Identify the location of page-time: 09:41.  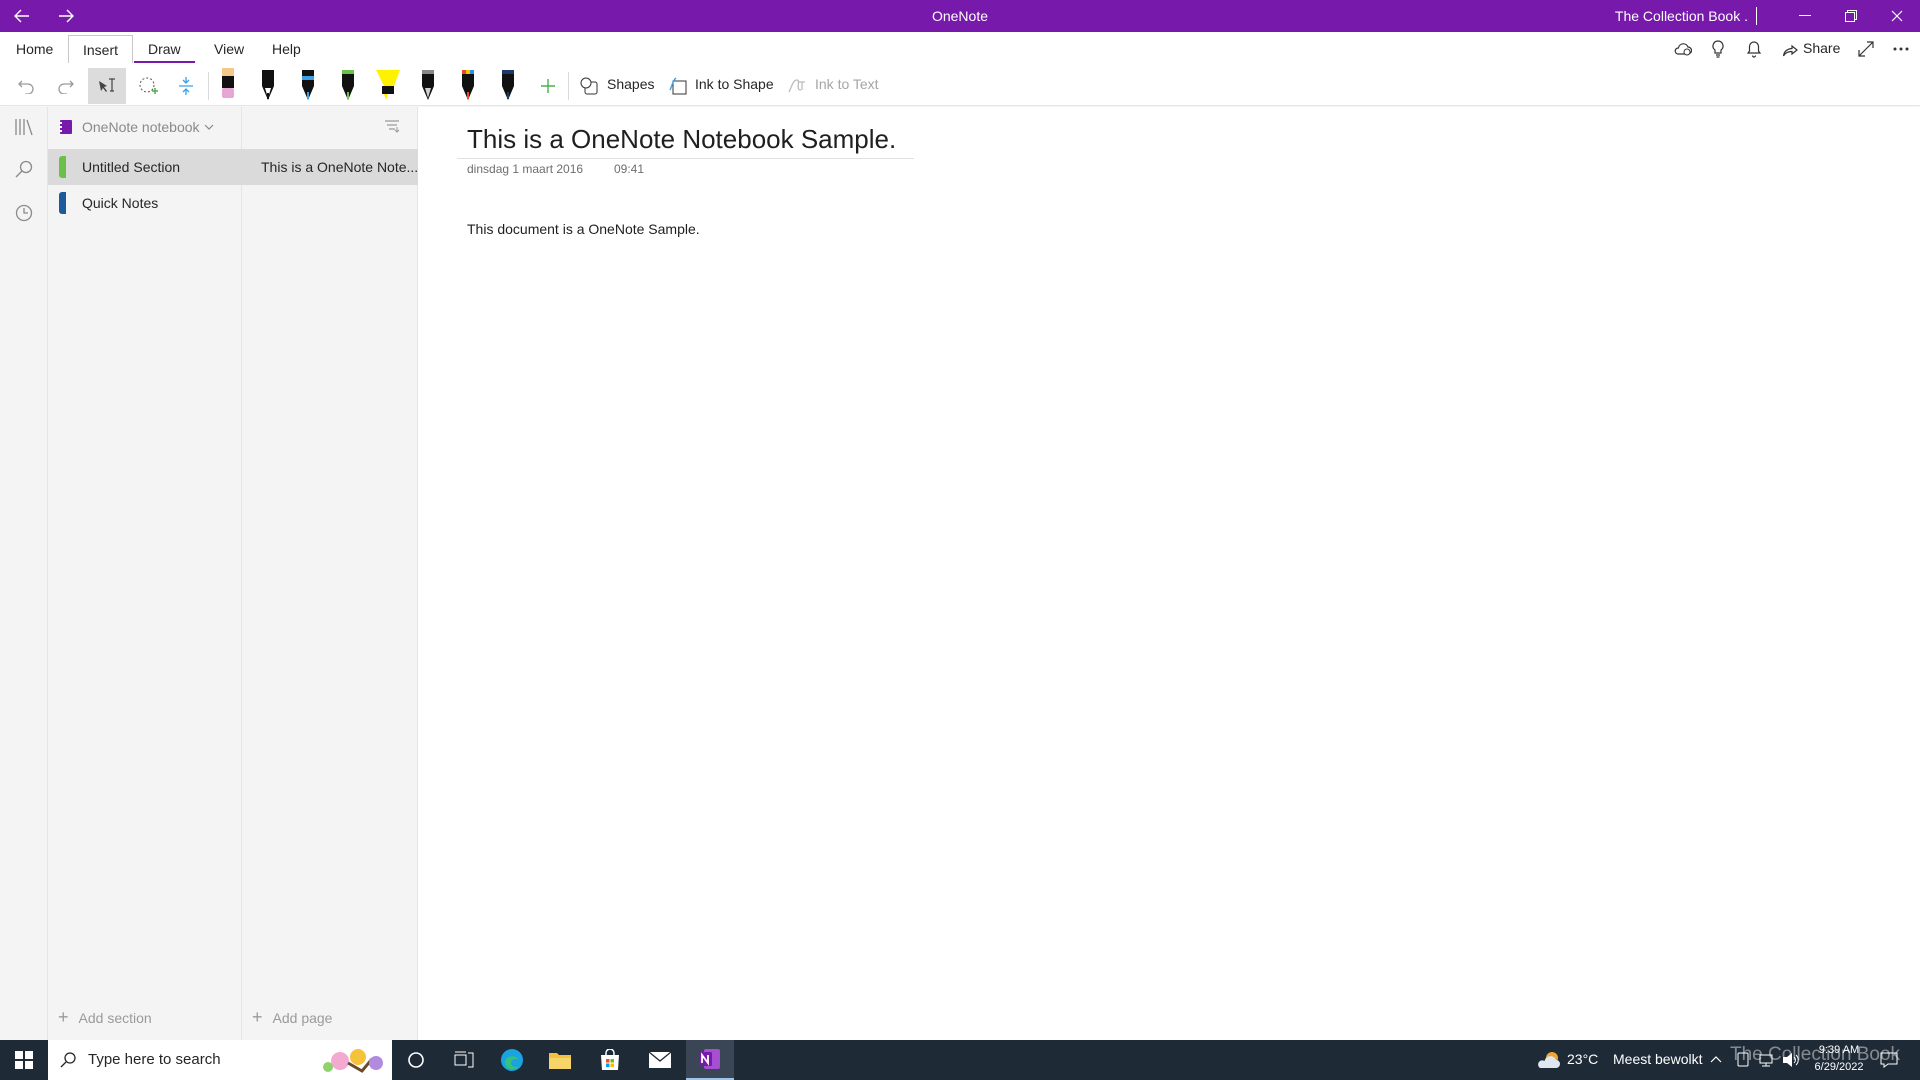
(629, 169).